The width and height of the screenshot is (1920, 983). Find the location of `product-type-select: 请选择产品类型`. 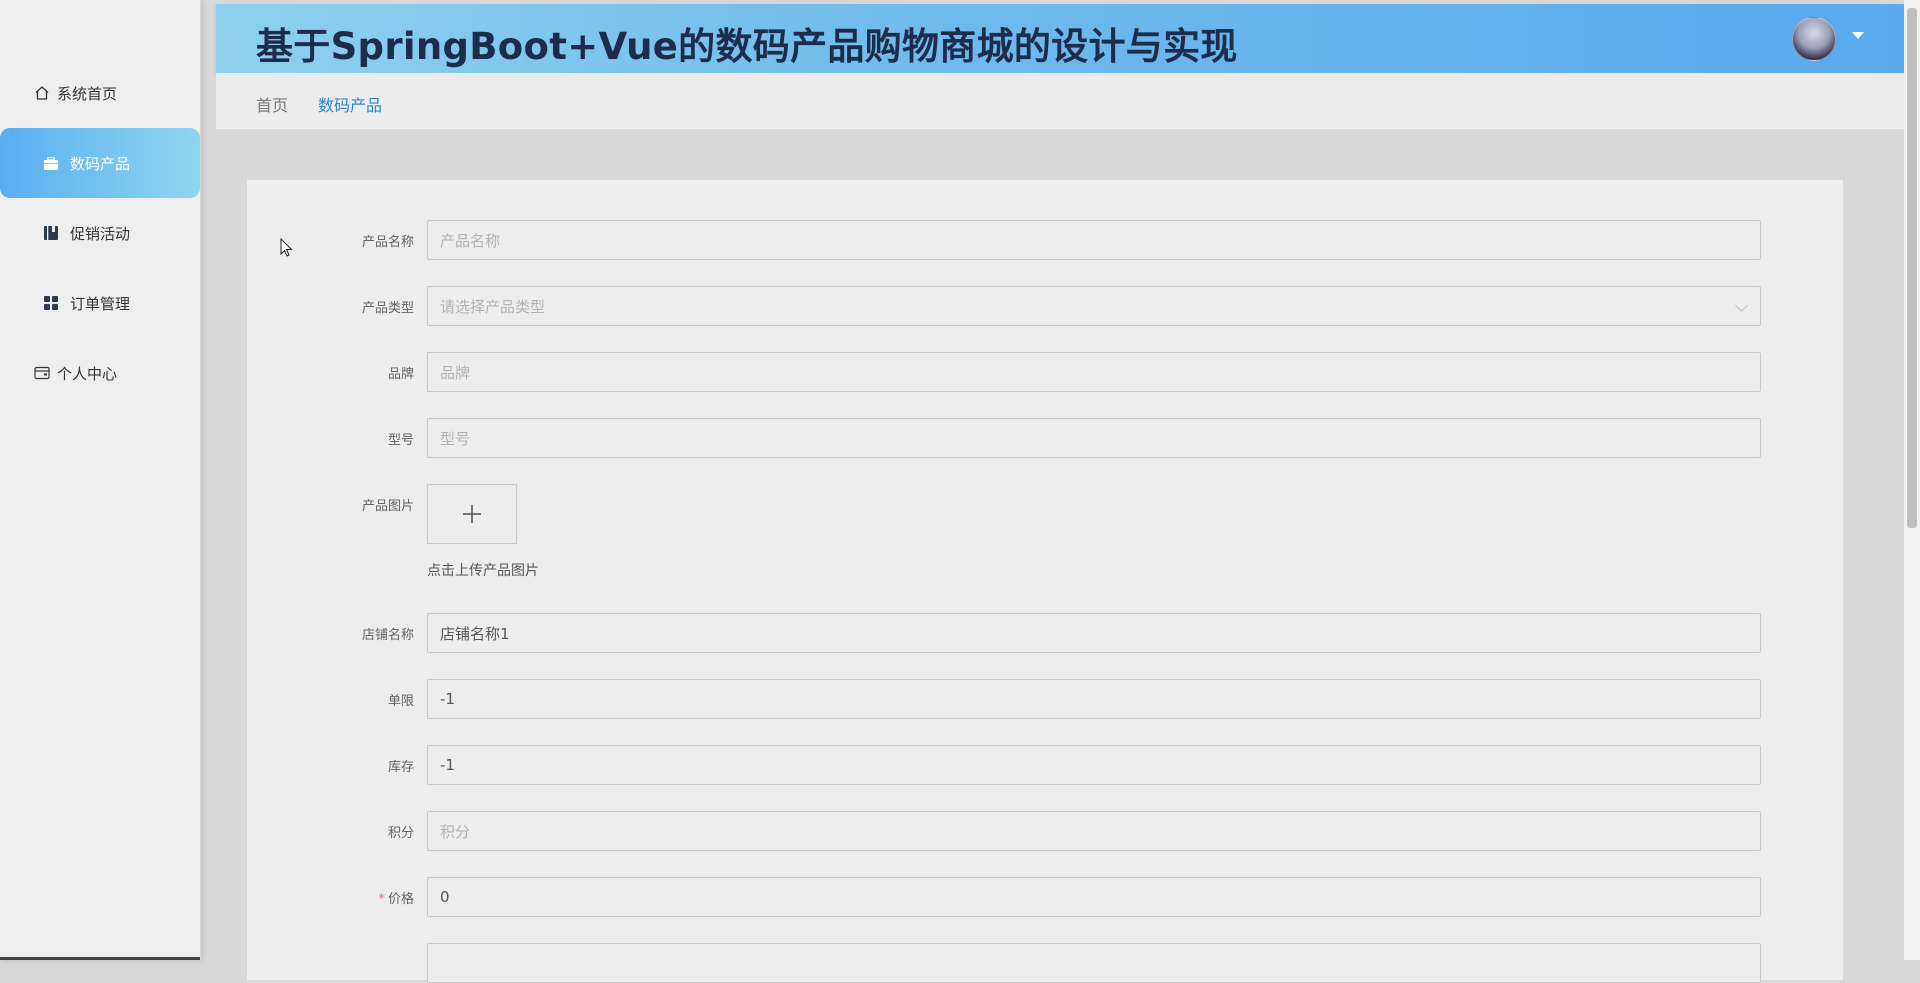

product-type-select: 请选择产品类型 is located at coordinates (1094, 306).